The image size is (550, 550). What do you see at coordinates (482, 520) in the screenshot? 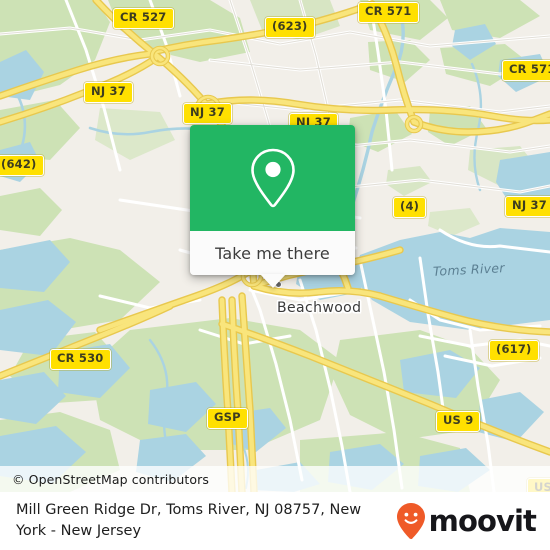
I see `moovit-wordmark: moovit` at bounding box center [482, 520].